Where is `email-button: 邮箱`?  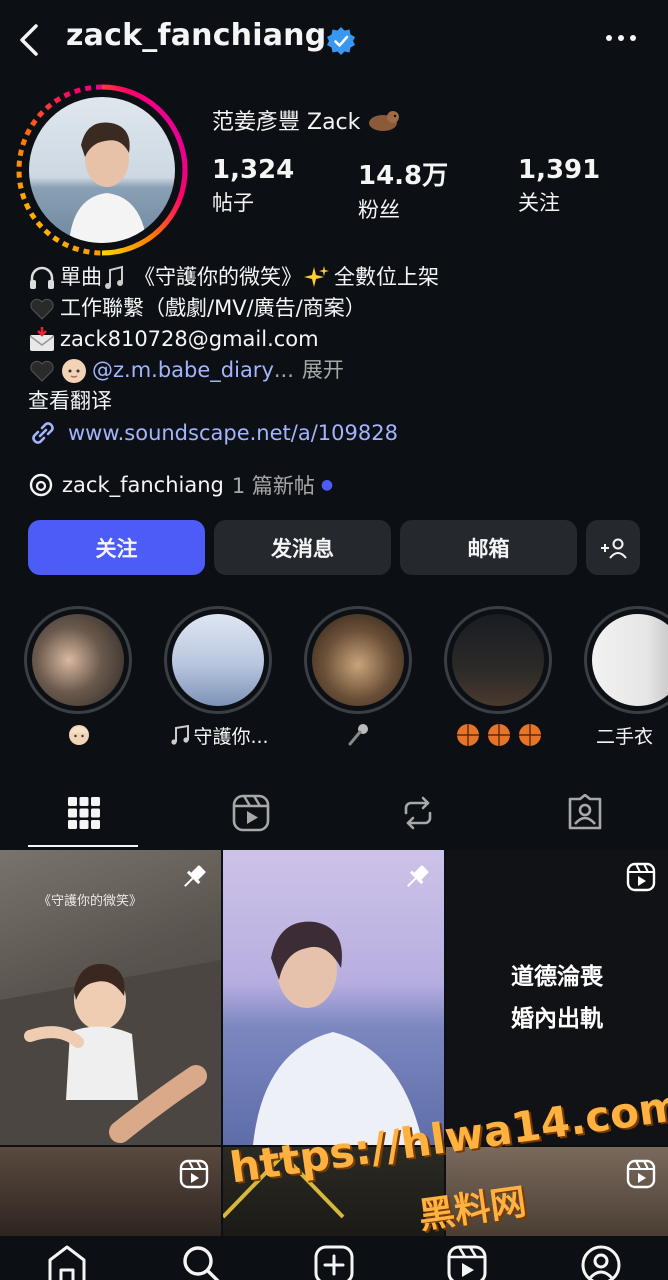
email-button: 邮箱 is located at coordinates (488, 547).